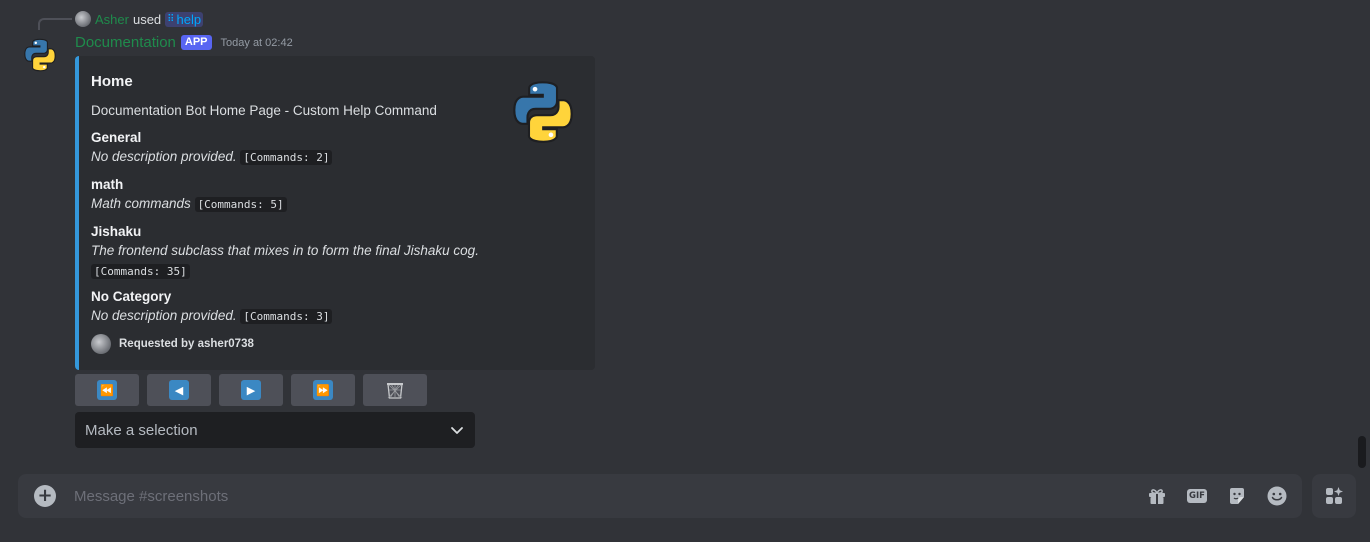 The width and height of the screenshot is (1370, 542). Describe the element at coordinates (112, 19) in the screenshot. I see `reply-username: Asher` at that location.